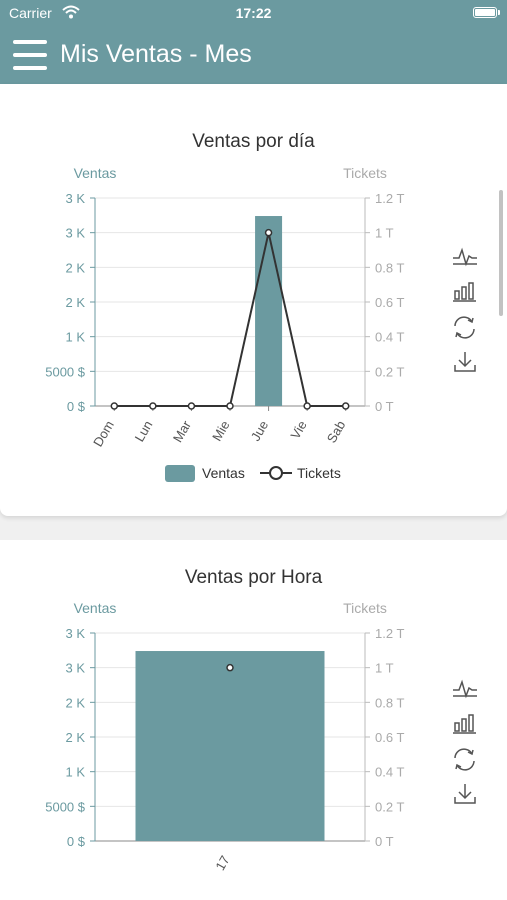 This screenshot has height=900, width=507. What do you see at coordinates (103, 433) in the screenshot?
I see `x-tick-label: Dom` at bounding box center [103, 433].